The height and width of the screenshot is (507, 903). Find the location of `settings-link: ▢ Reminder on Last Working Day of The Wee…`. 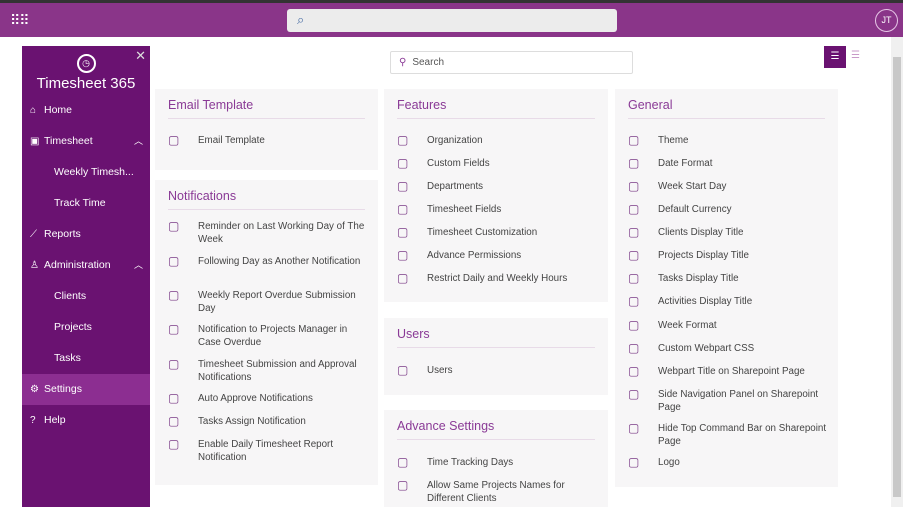

settings-link: ▢ Reminder on Last Working Day of The Wee… is located at coordinates (268, 233).